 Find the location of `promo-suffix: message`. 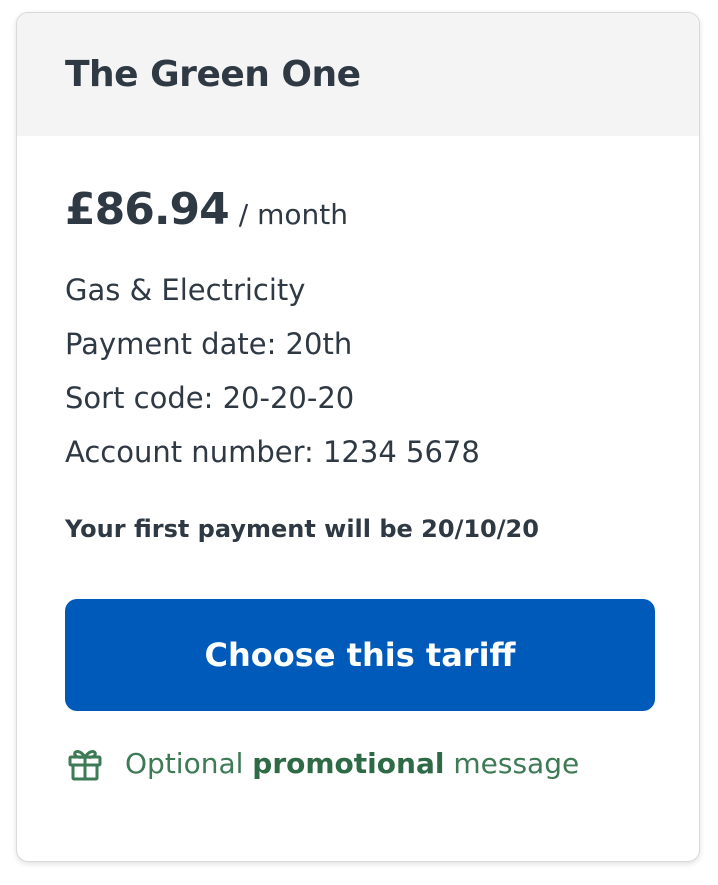

promo-suffix: message is located at coordinates (516, 763).